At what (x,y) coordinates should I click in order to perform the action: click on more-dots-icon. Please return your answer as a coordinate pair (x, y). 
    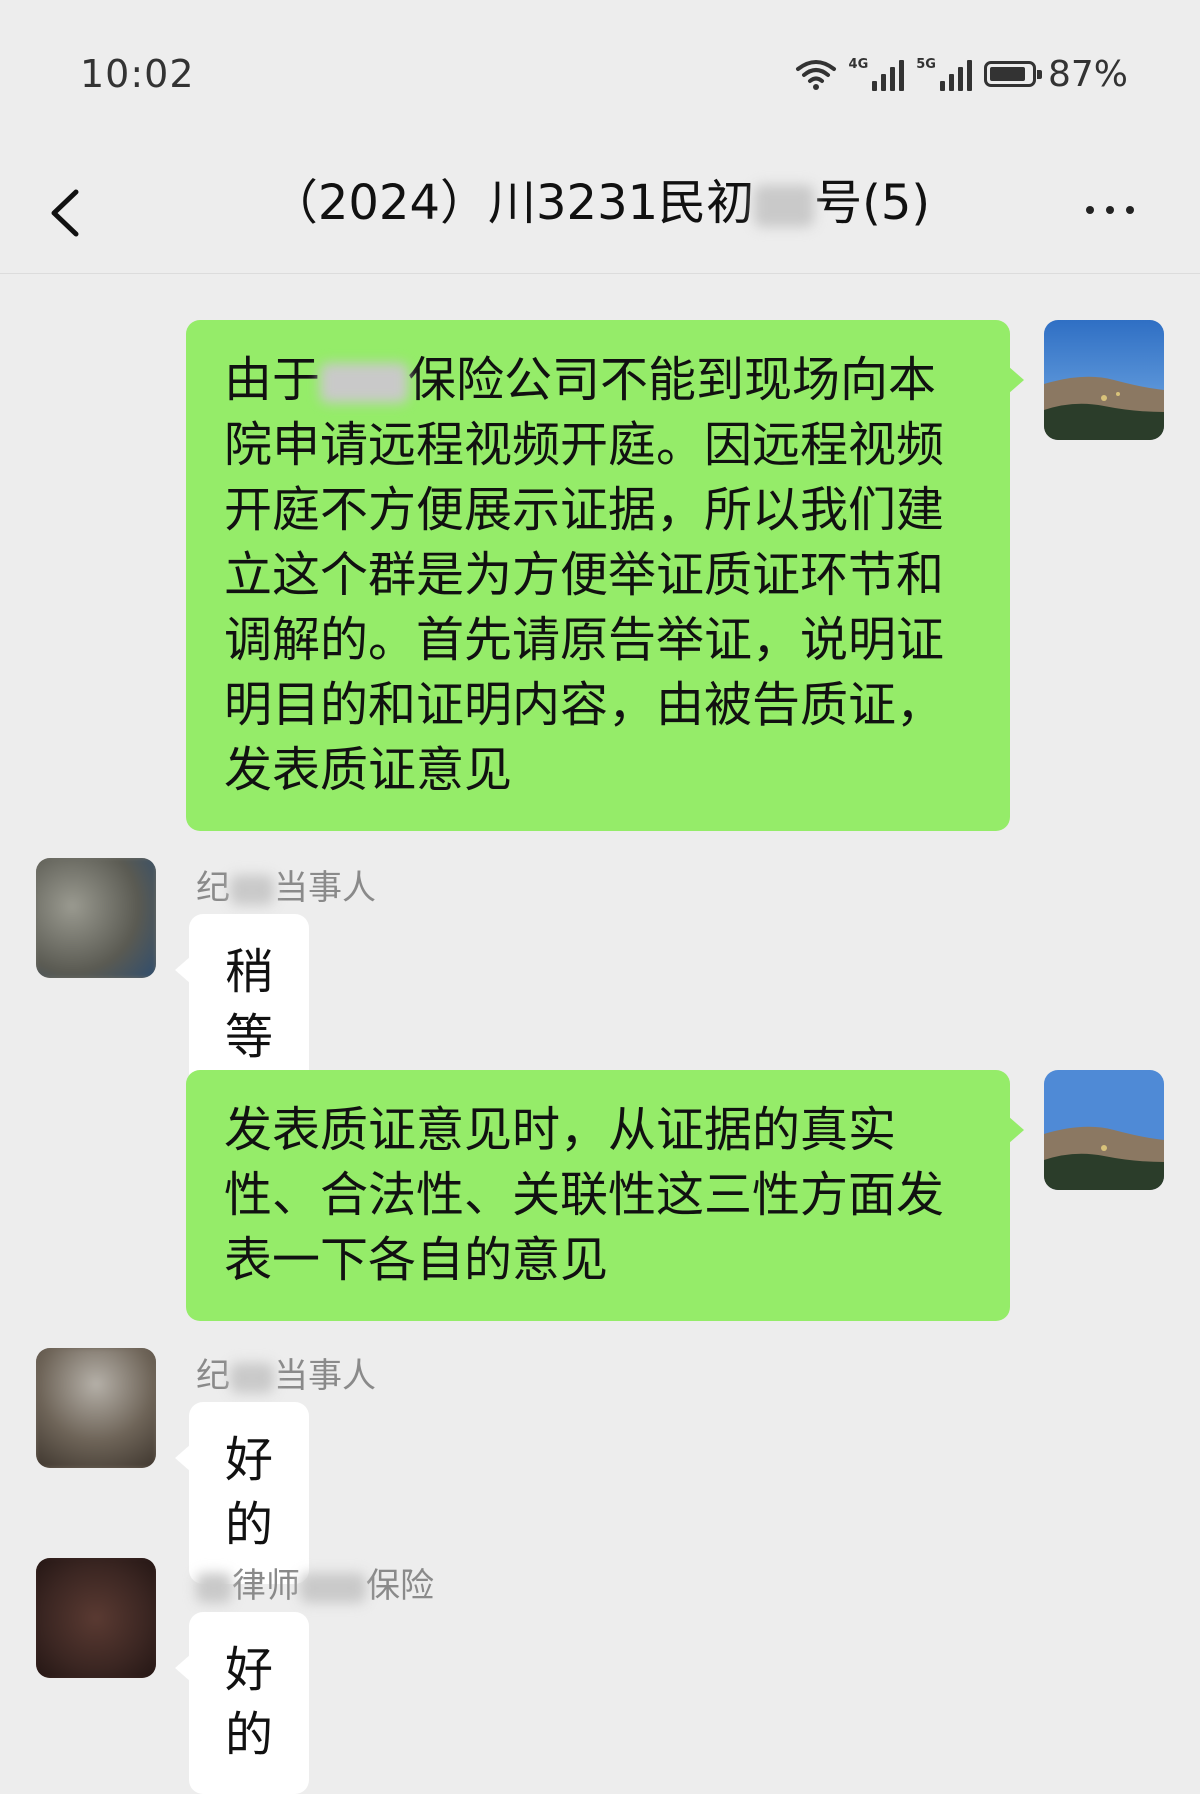
    Looking at the image, I should click on (1090, 210).